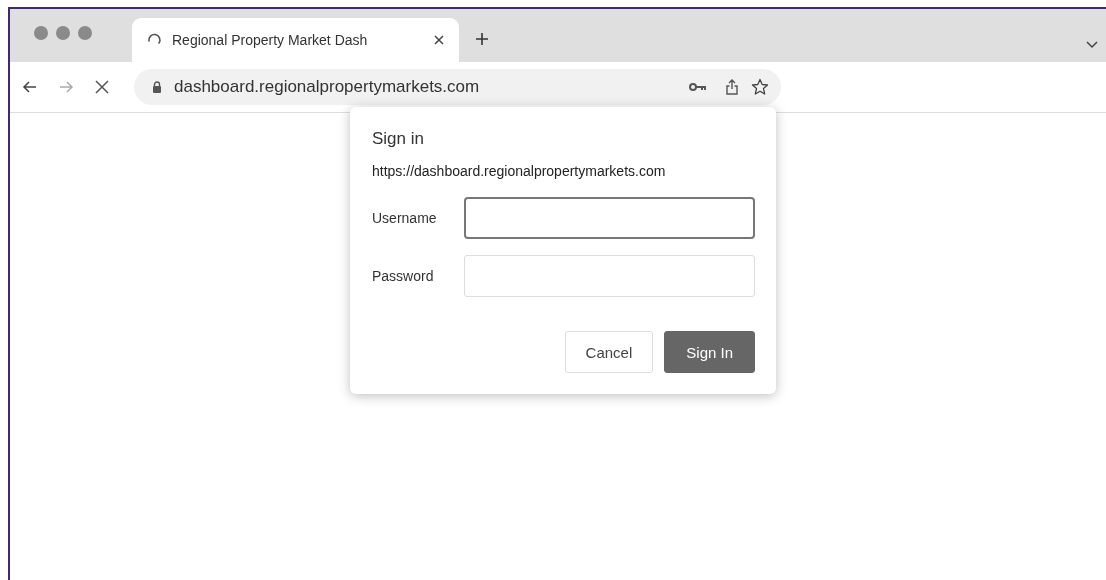  What do you see at coordinates (732, 87) in the screenshot?
I see `share-icon` at bounding box center [732, 87].